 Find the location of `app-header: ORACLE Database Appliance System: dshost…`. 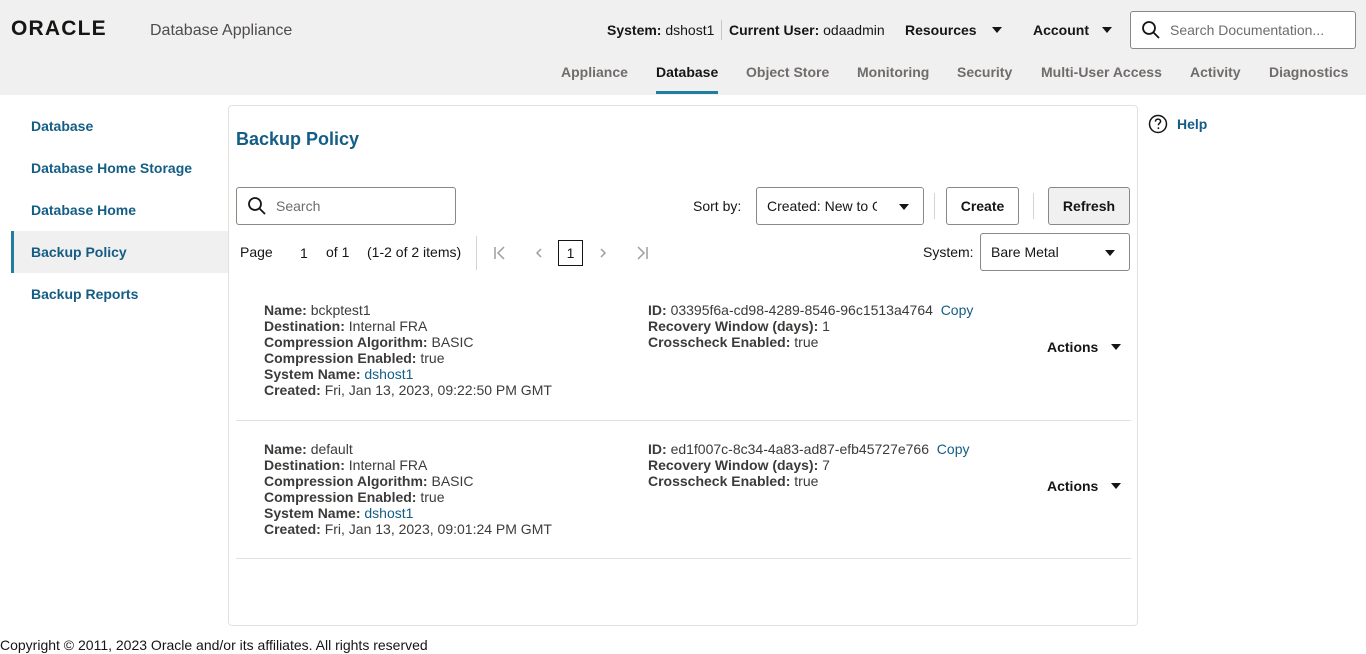

app-header: ORACLE Database Appliance System: dshost… is located at coordinates (683, 47).